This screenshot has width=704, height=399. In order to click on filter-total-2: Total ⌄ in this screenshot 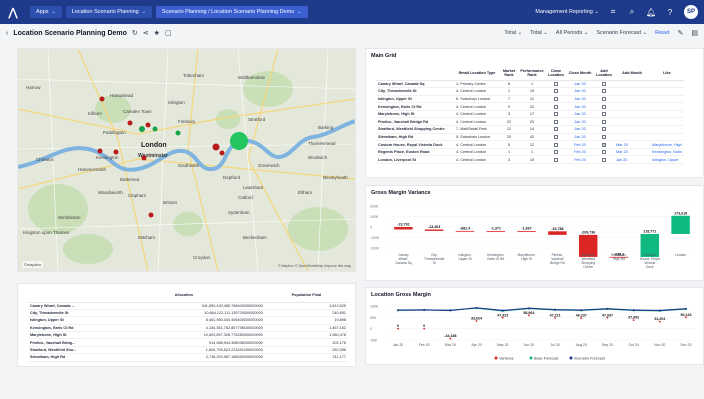, I will do `click(539, 33)`.